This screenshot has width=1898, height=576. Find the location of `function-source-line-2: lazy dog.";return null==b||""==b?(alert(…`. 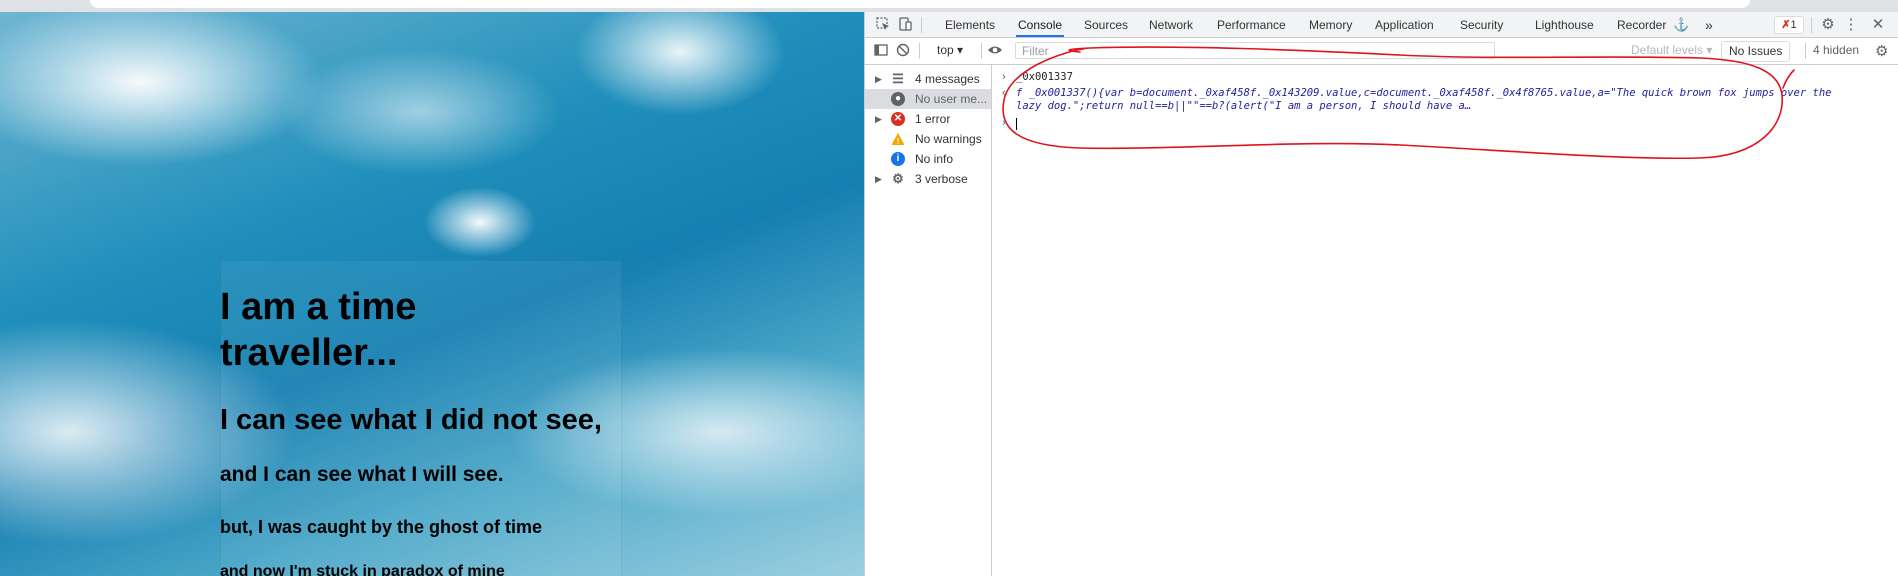

function-source-line-2: lazy dog.";return null==b||""==b?(alert(… is located at coordinates (1244, 106).